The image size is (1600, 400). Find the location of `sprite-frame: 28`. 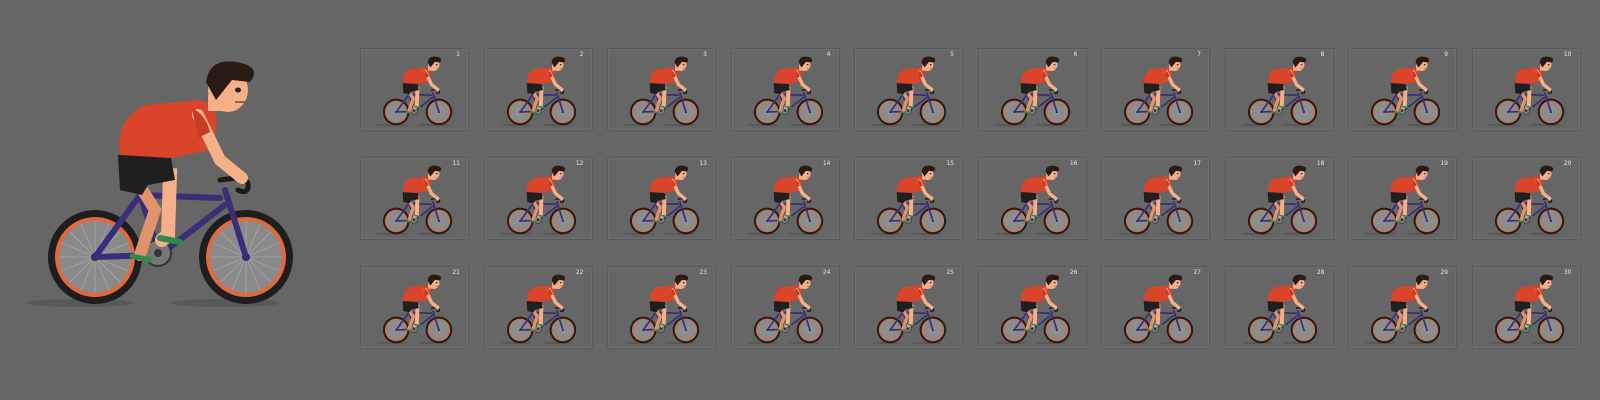

sprite-frame: 28 is located at coordinates (1279, 307).